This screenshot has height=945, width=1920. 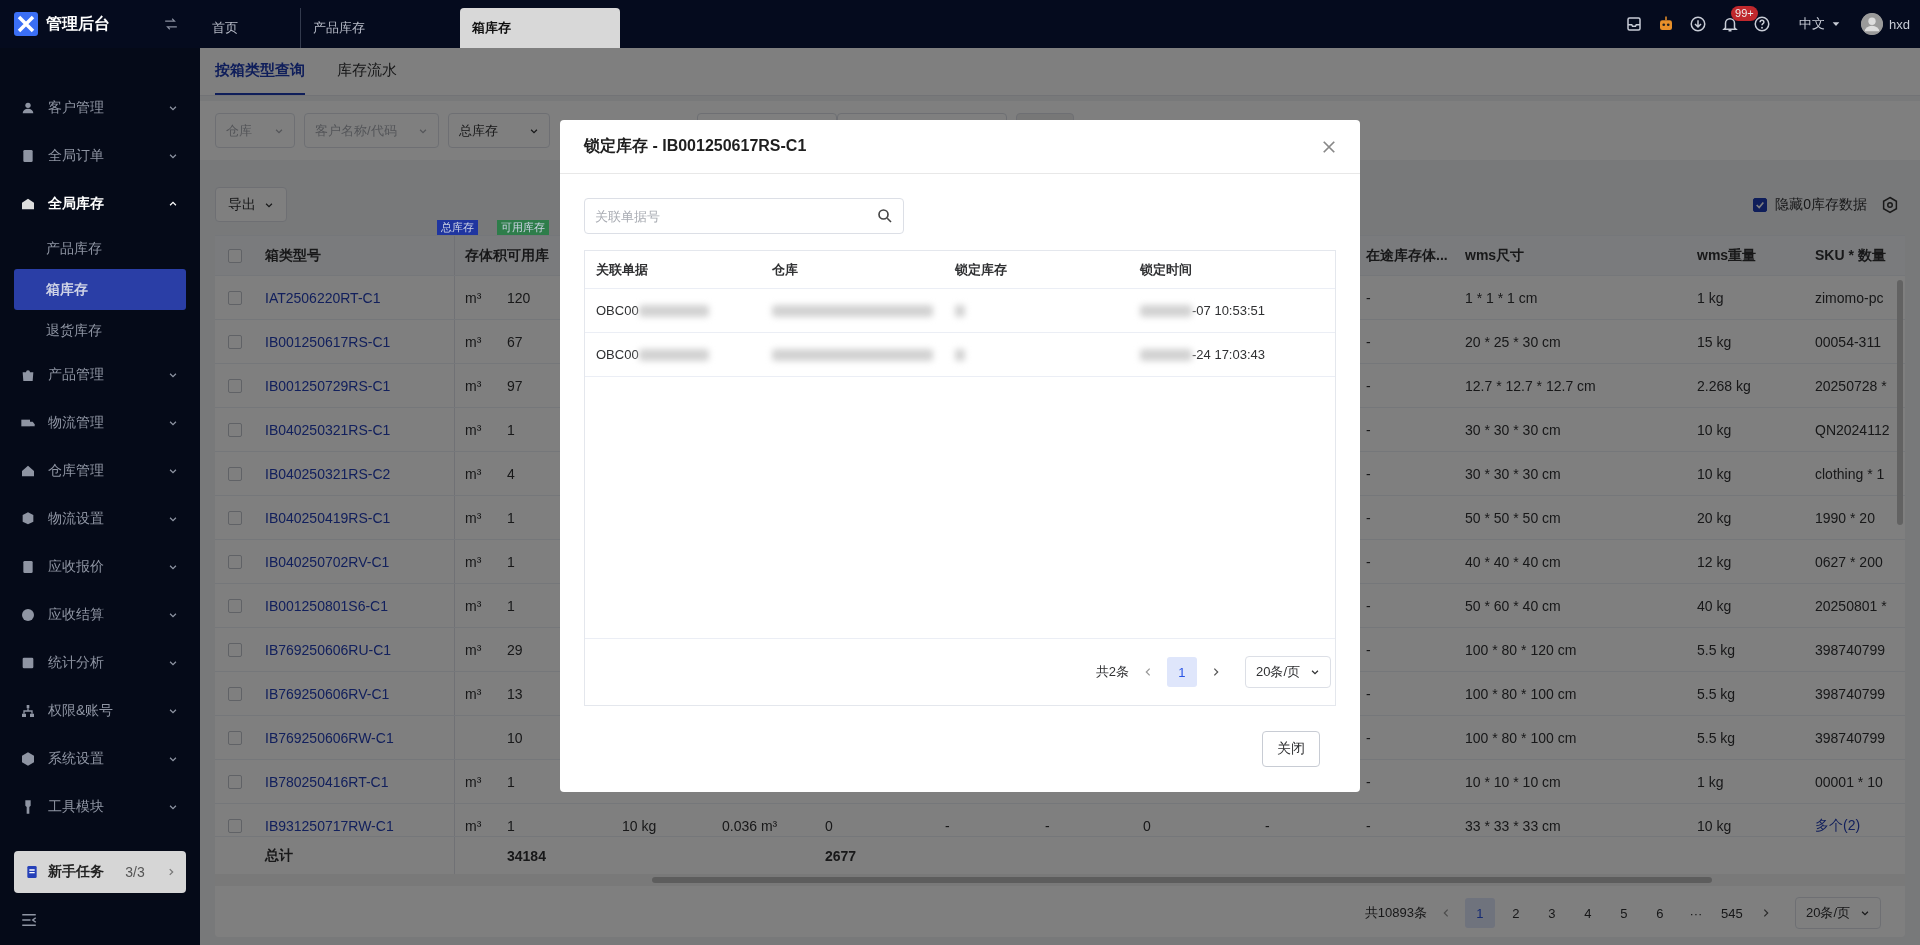 What do you see at coordinates (1329, 146) in the screenshot?
I see `close-icon` at bounding box center [1329, 146].